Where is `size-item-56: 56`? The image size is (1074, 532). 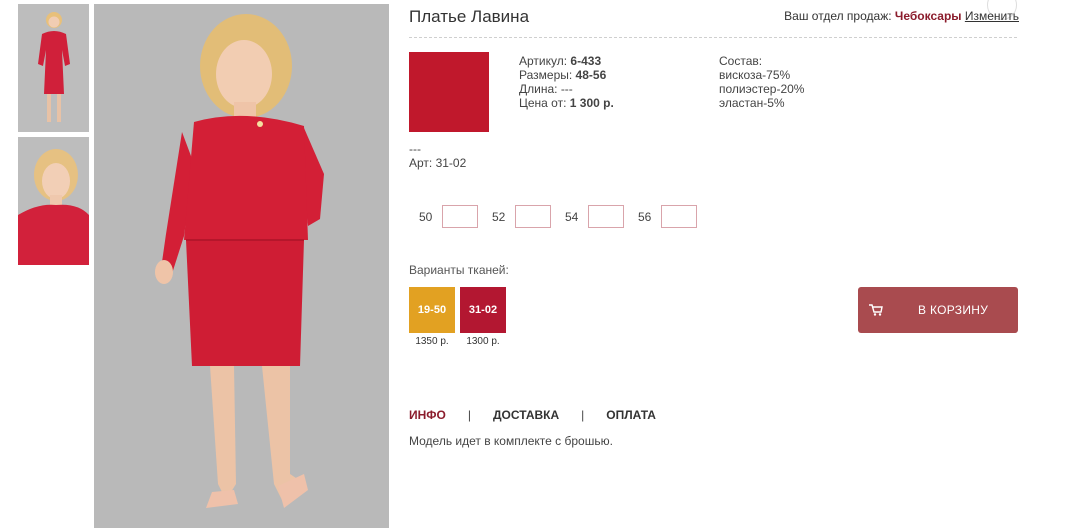
size-item-56: 56 is located at coordinates (667, 216).